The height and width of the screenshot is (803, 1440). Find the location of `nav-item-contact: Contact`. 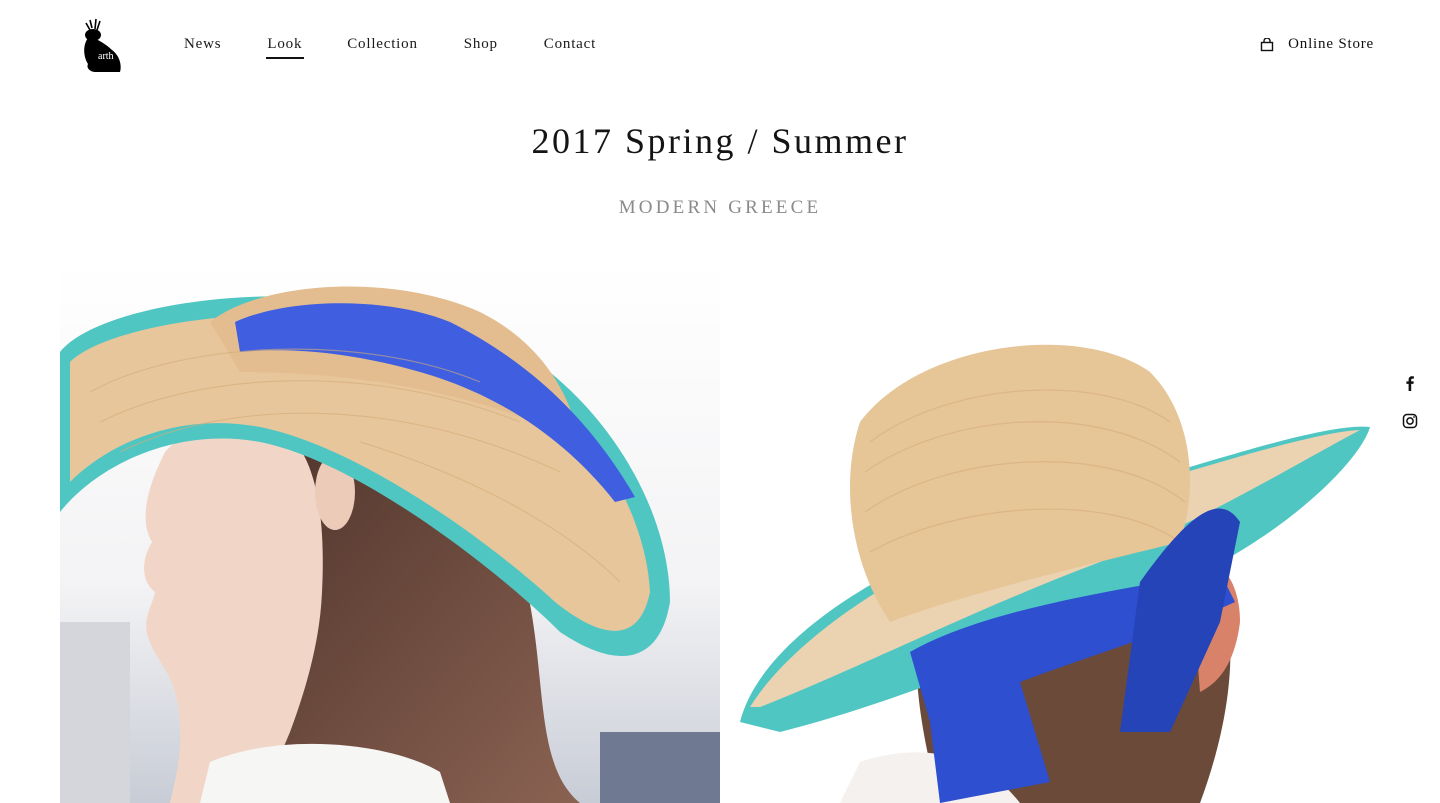

nav-item-contact: Contact is located at coordinates (570, 44).